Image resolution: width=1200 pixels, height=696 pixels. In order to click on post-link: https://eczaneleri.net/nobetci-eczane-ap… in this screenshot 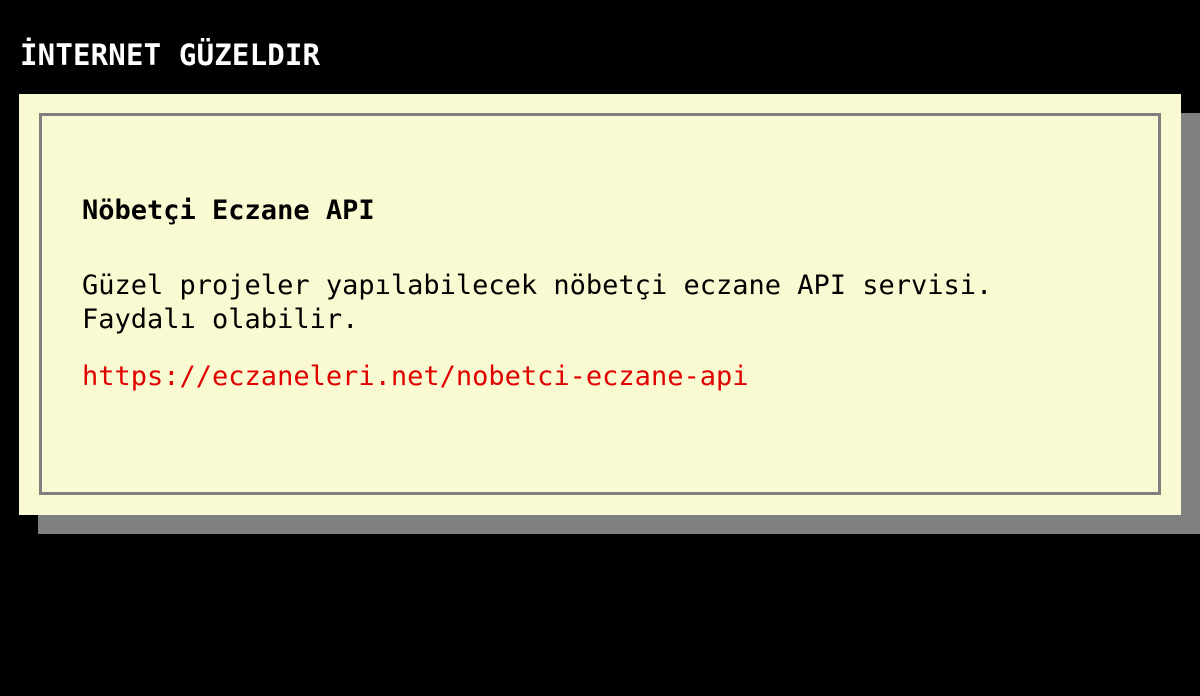, I will do `click(415, 377)`.